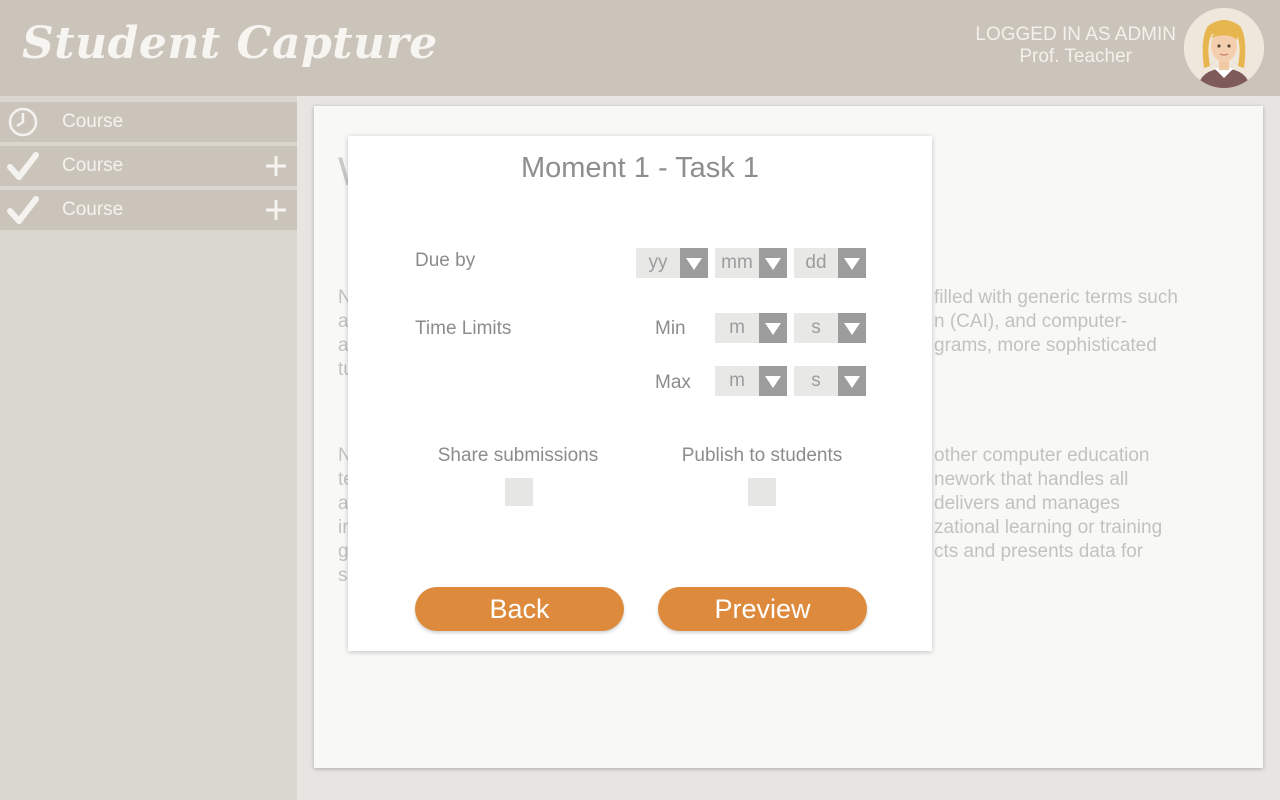 Image resolution: width=1280 pixels, height=800 pixels. What do you see at coordinates (816, 327) in the screenshot?
I see `min-seconds-value: s` at bounding box center [816, 327].